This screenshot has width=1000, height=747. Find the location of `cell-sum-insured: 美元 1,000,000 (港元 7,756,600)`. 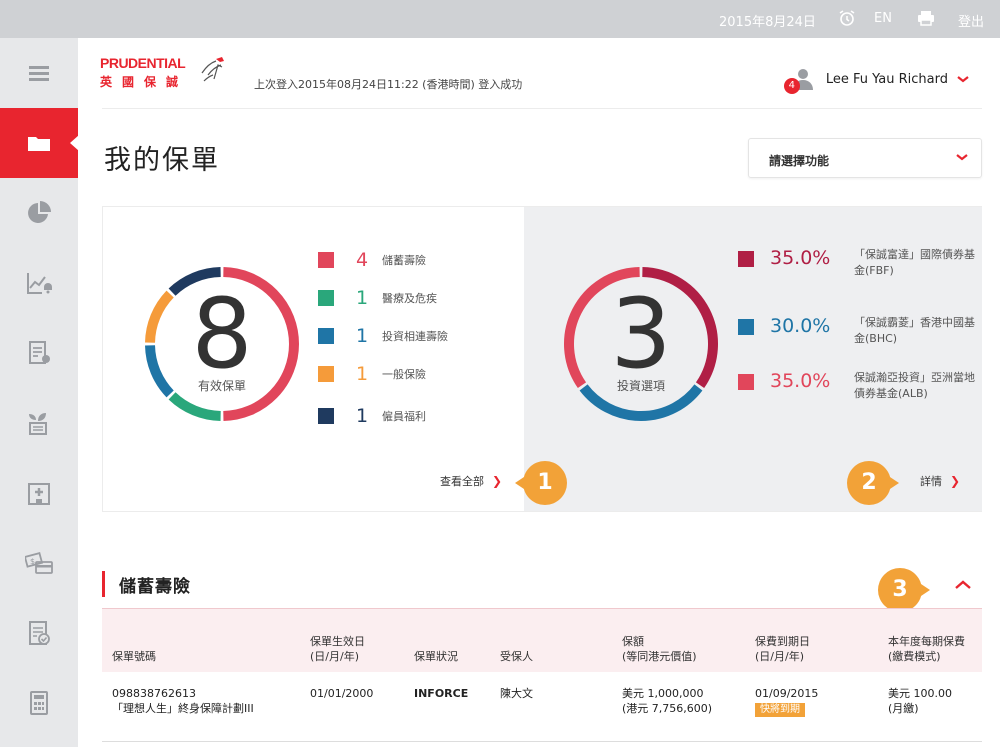

cell-sum-insured: 美元 1,000,000 (港元 7,756,600) is located at coordinates (667, 701).